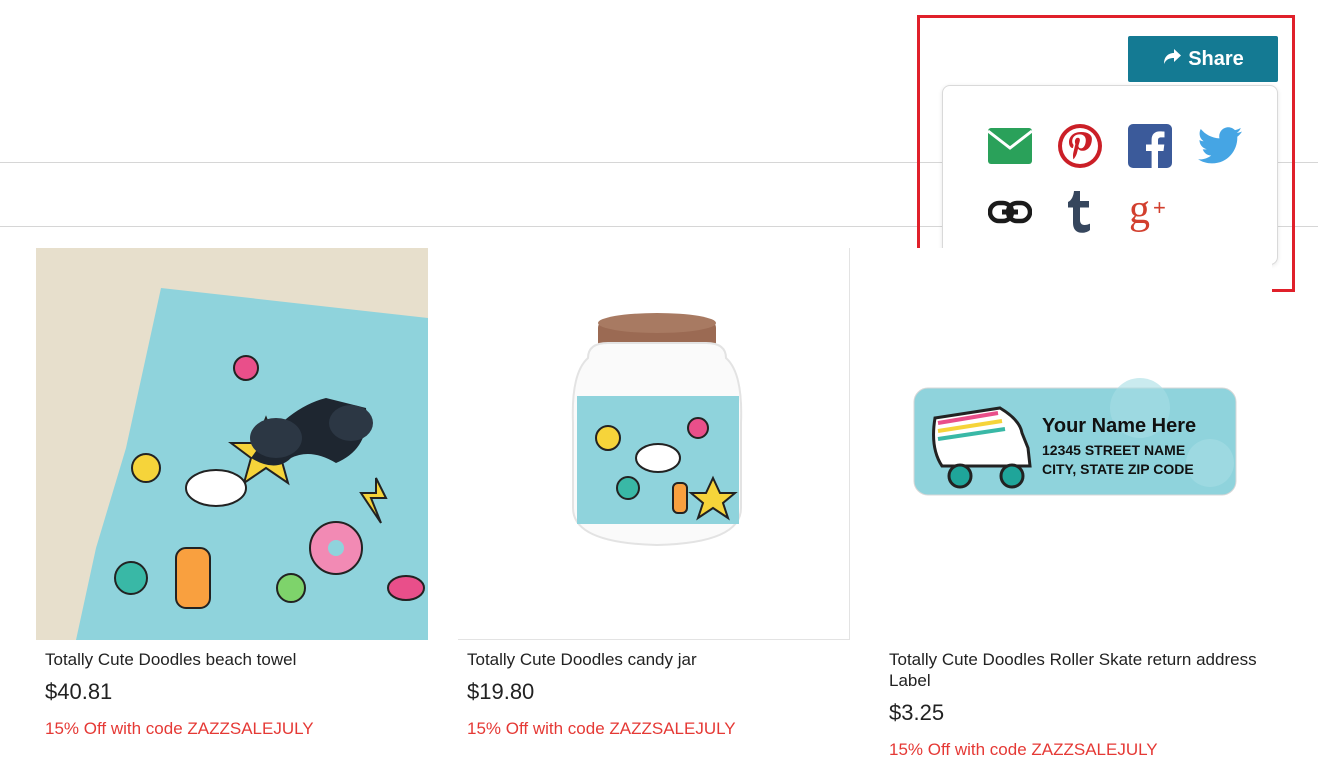 The width and height of the screenshot is (1318, 767). I want to click on svg-text: g, so click(1139, 211).